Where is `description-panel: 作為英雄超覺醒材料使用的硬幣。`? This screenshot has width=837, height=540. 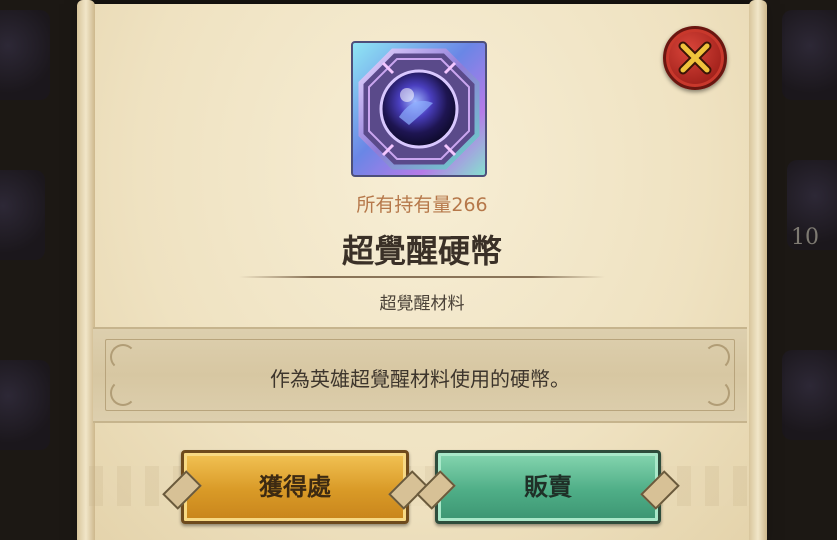
description-panel: 作為英雄超覺醒材料使用的硬幣。 is located at coordinates (420, 375).